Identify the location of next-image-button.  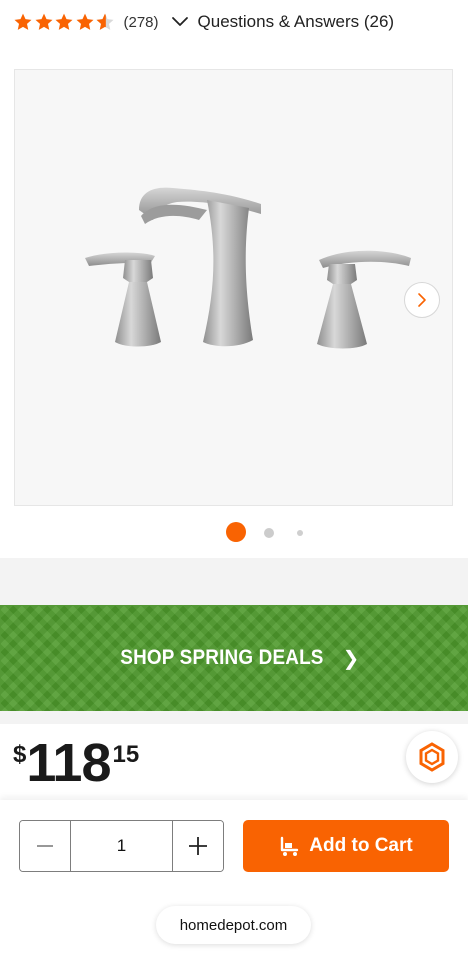
(422, 300).